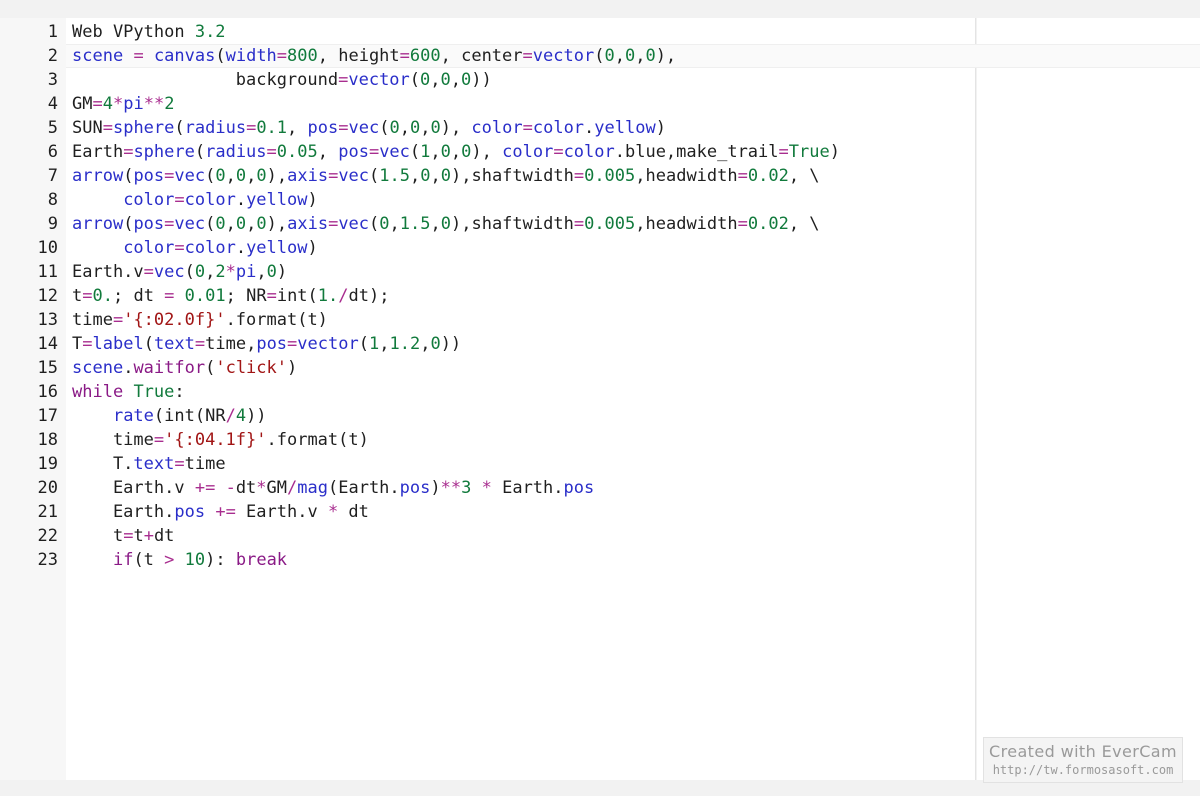 The image size is (1200, 796). I want to click on code-line: 8 color=color.yellow), so click(488, 200).